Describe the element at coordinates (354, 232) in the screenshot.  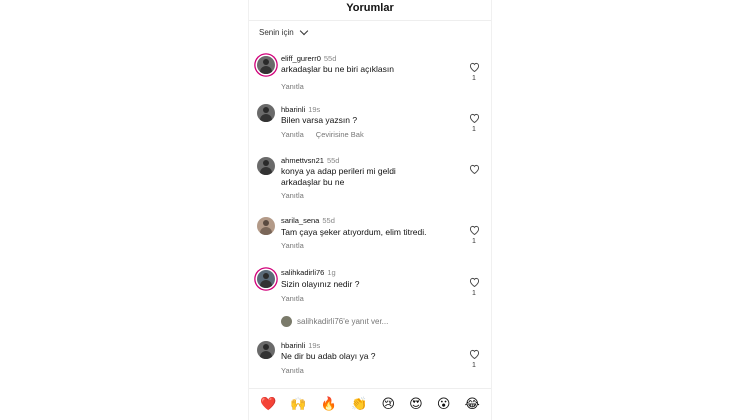
I see `comment-text: Tam çaya şeker atıyordum, elim titredi.` at that location.